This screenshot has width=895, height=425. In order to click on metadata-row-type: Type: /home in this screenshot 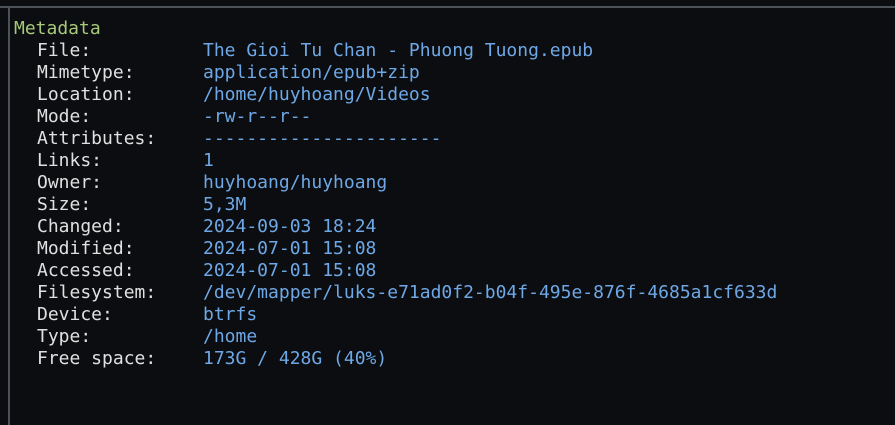, I will do `click(449, 337)`.